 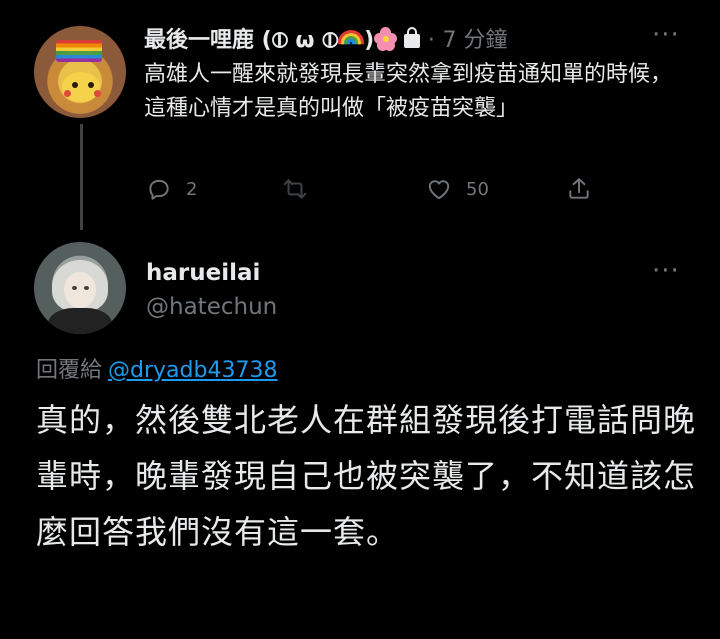 I want to click on rainbow-emoji-icon, so click(x=351, y=39).